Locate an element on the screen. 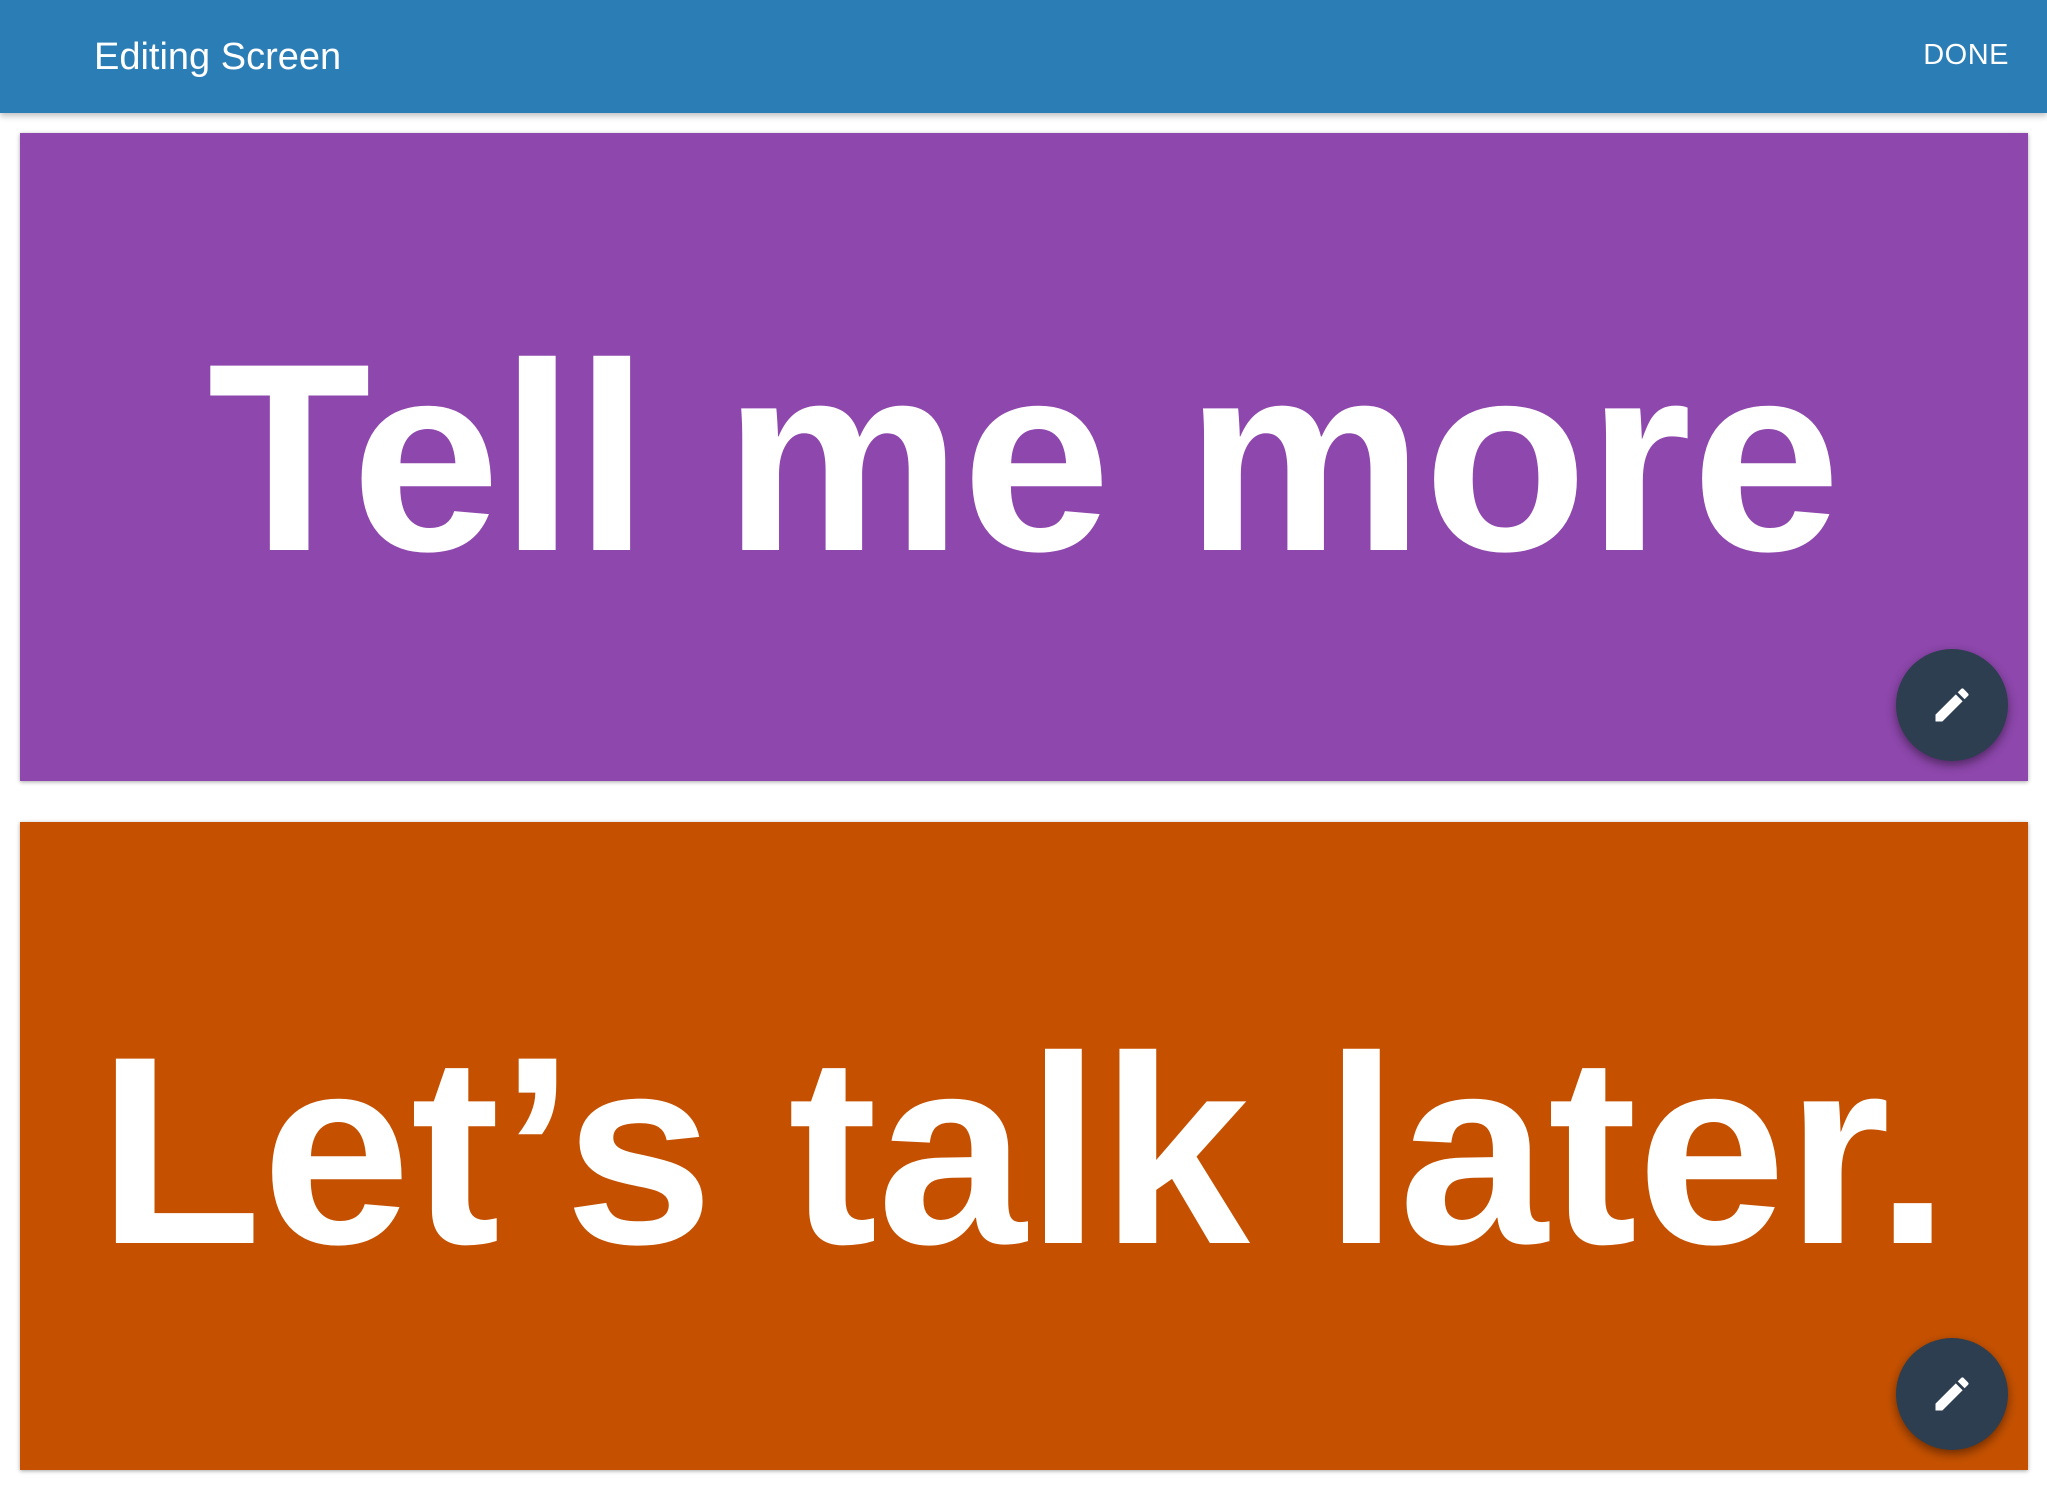 This screenshot has width=2047, height=1489. done-button: DONE is located at coordinates (1966, 55).